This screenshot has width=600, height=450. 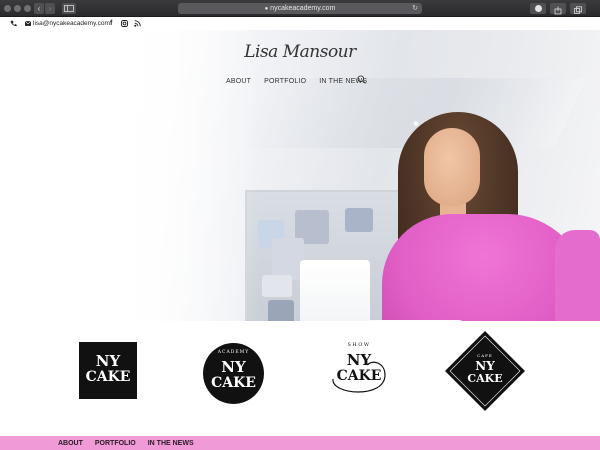 What do you see at coordinates (7, 8) in the screenshot?
I see `close-window-button` at bounding box center [7, 8].